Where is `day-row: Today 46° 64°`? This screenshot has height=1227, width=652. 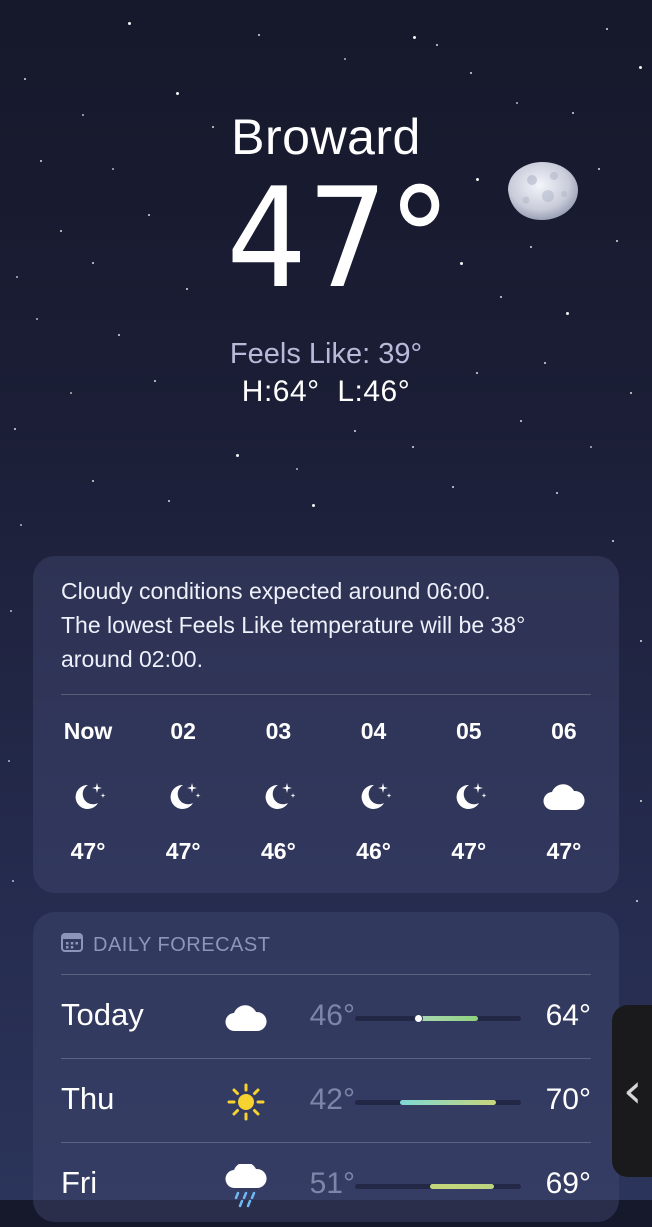 day-row: Today 46° 64° is located at coordinates (326, 1016).